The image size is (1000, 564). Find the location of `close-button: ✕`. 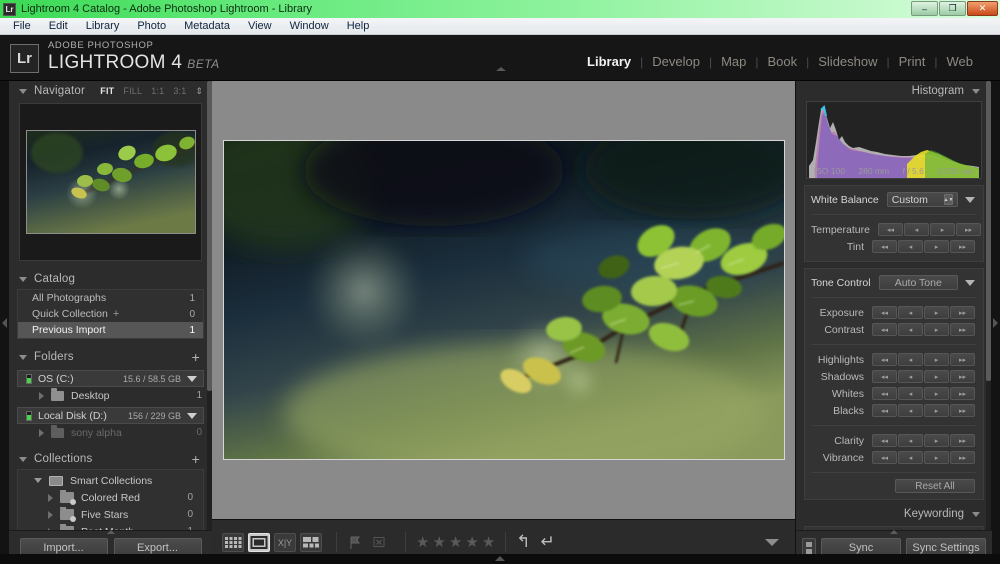

close-button: ✕ is located at coordinates (982, 8).